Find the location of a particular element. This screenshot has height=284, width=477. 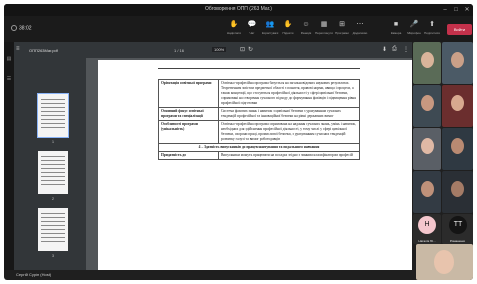

more-icon: ⋮ is located at coordinates (406, 49).